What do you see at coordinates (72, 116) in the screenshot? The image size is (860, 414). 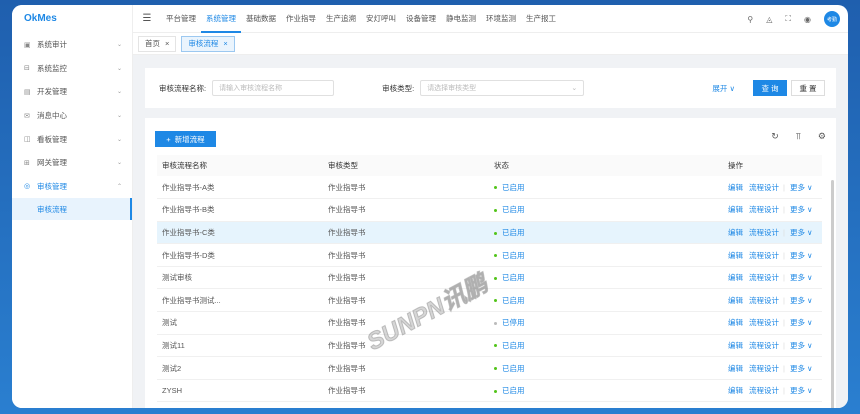 I see `sidebar-item: ✉ 消息中心 ⌄` at bounding box center [72, 116].